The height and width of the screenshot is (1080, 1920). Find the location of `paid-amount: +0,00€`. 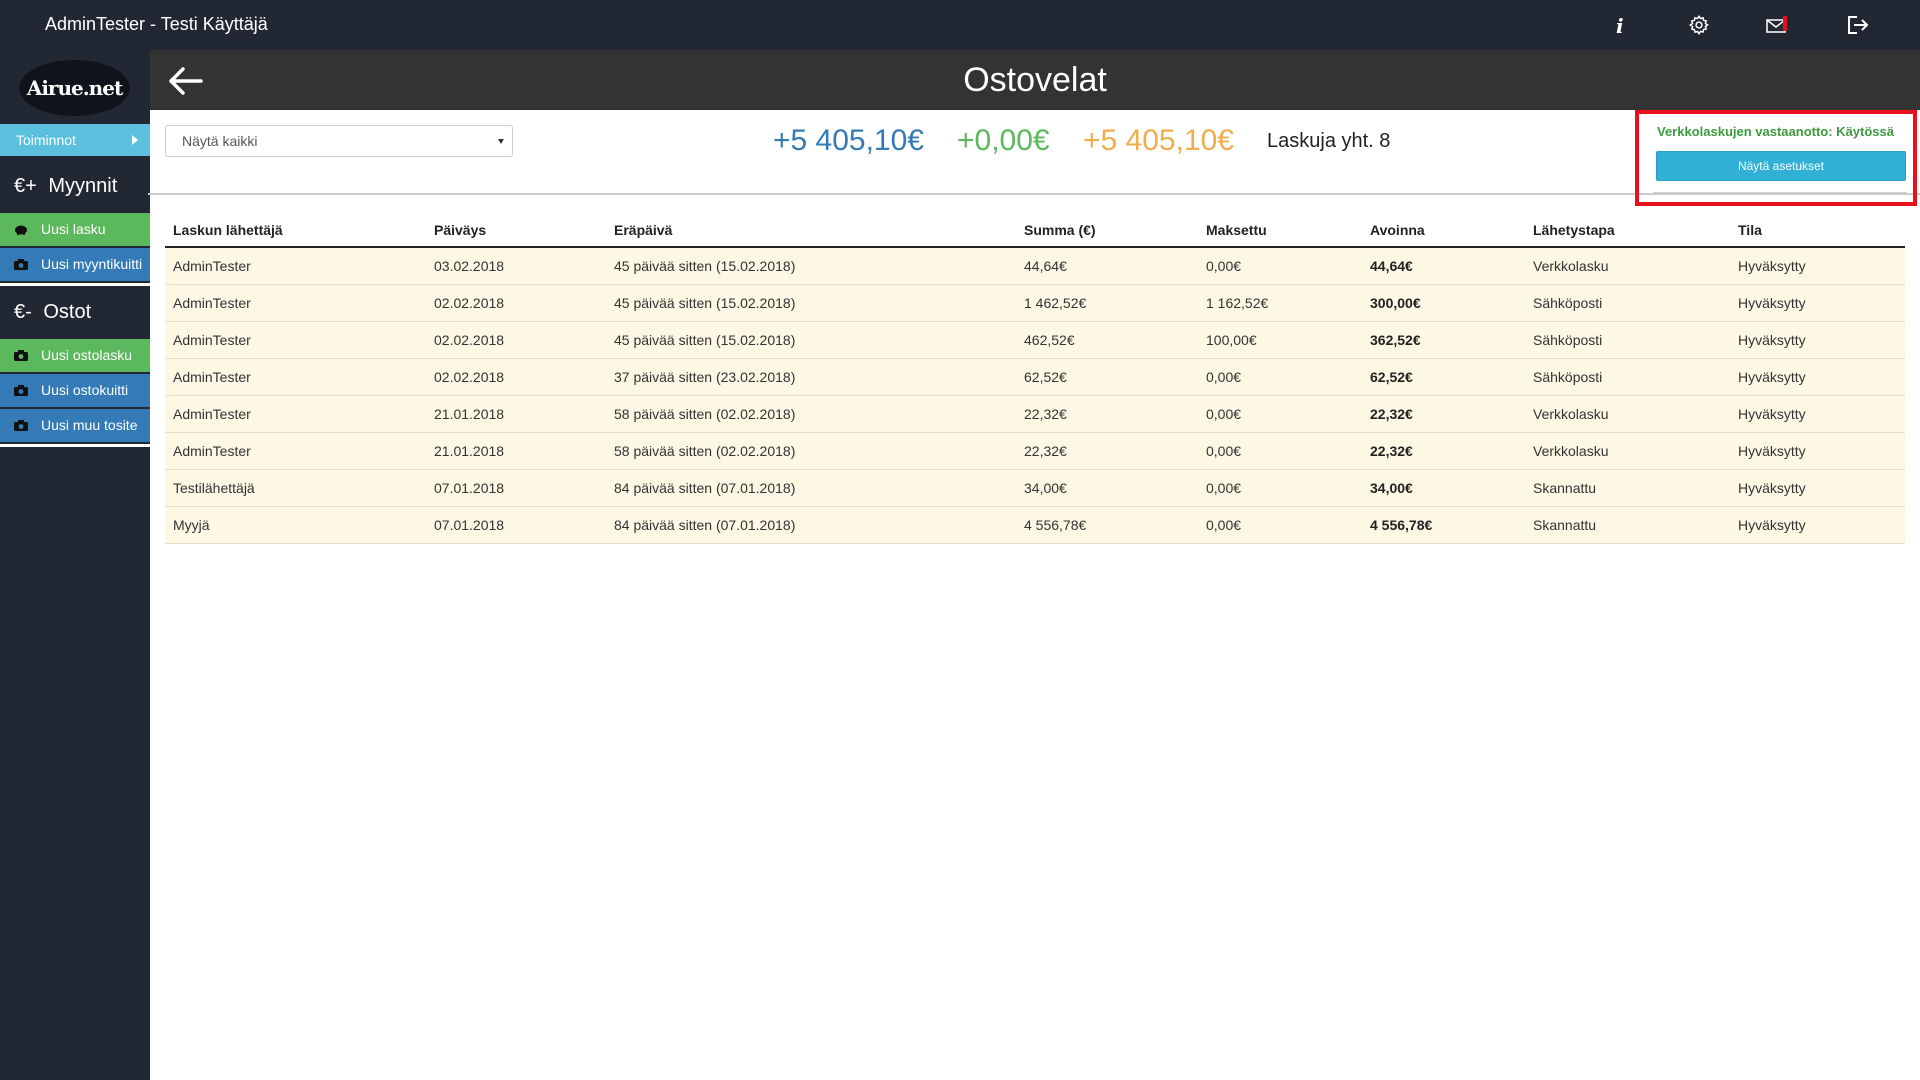

paid-amount: +0,00€ is located at coordinates (1003, 140).